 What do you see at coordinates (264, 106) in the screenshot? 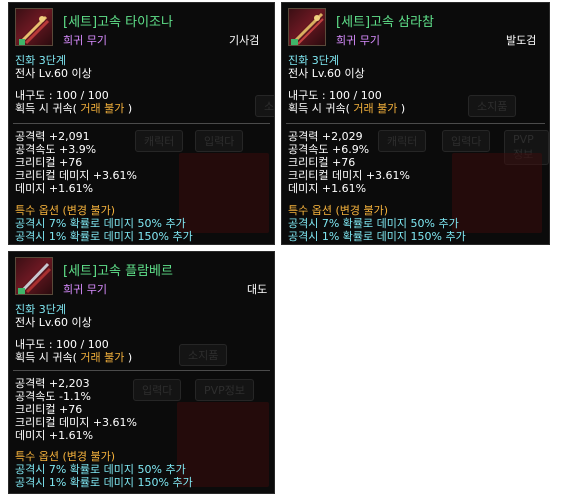
I see `bg-inventory-tab: 소` at bounding box center [264, 106].